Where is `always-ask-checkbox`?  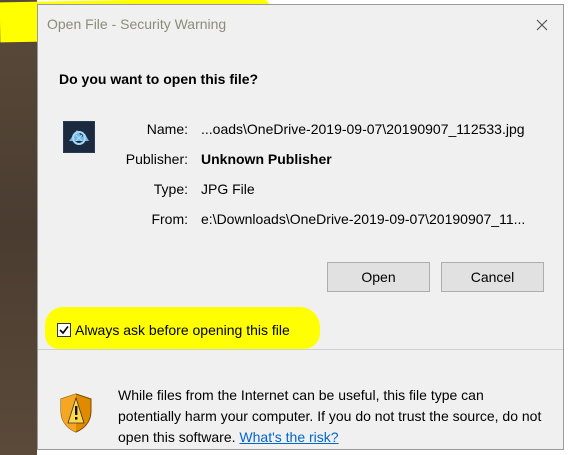
always-ask-checkbox is located at coordinates (64, 330).